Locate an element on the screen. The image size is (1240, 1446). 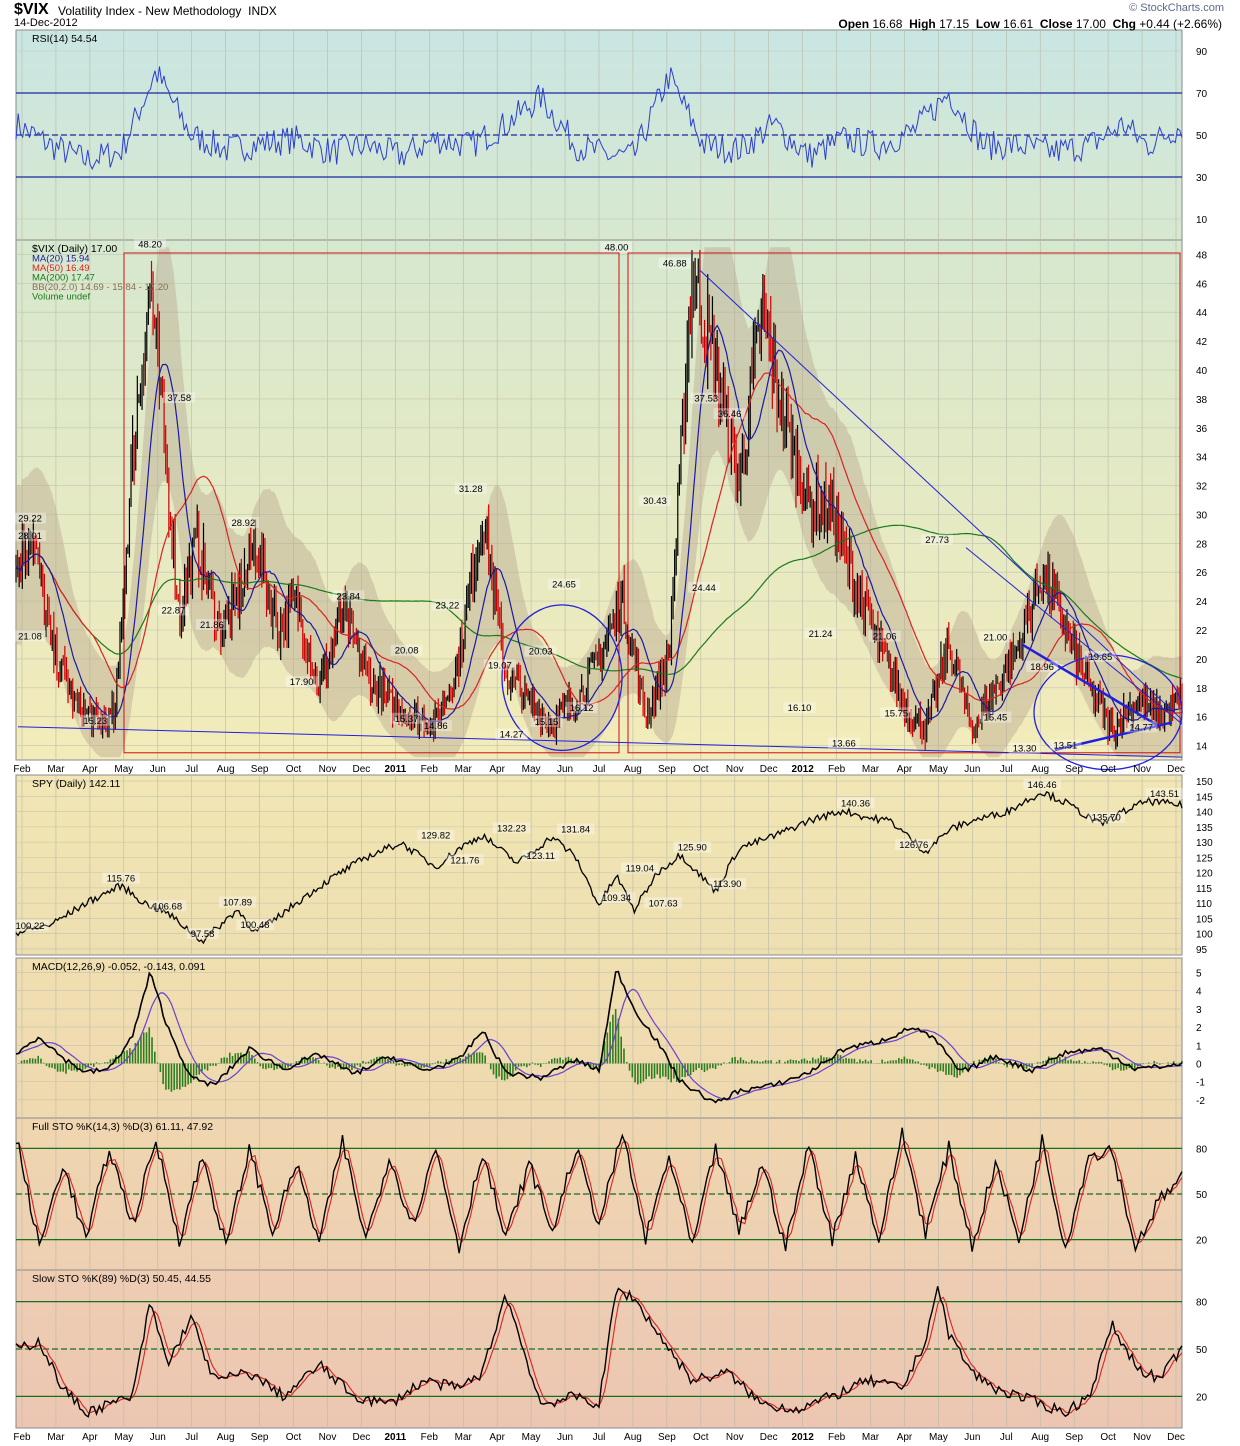
spy-point-label: 132.23 is located at coordinates (511, 828).